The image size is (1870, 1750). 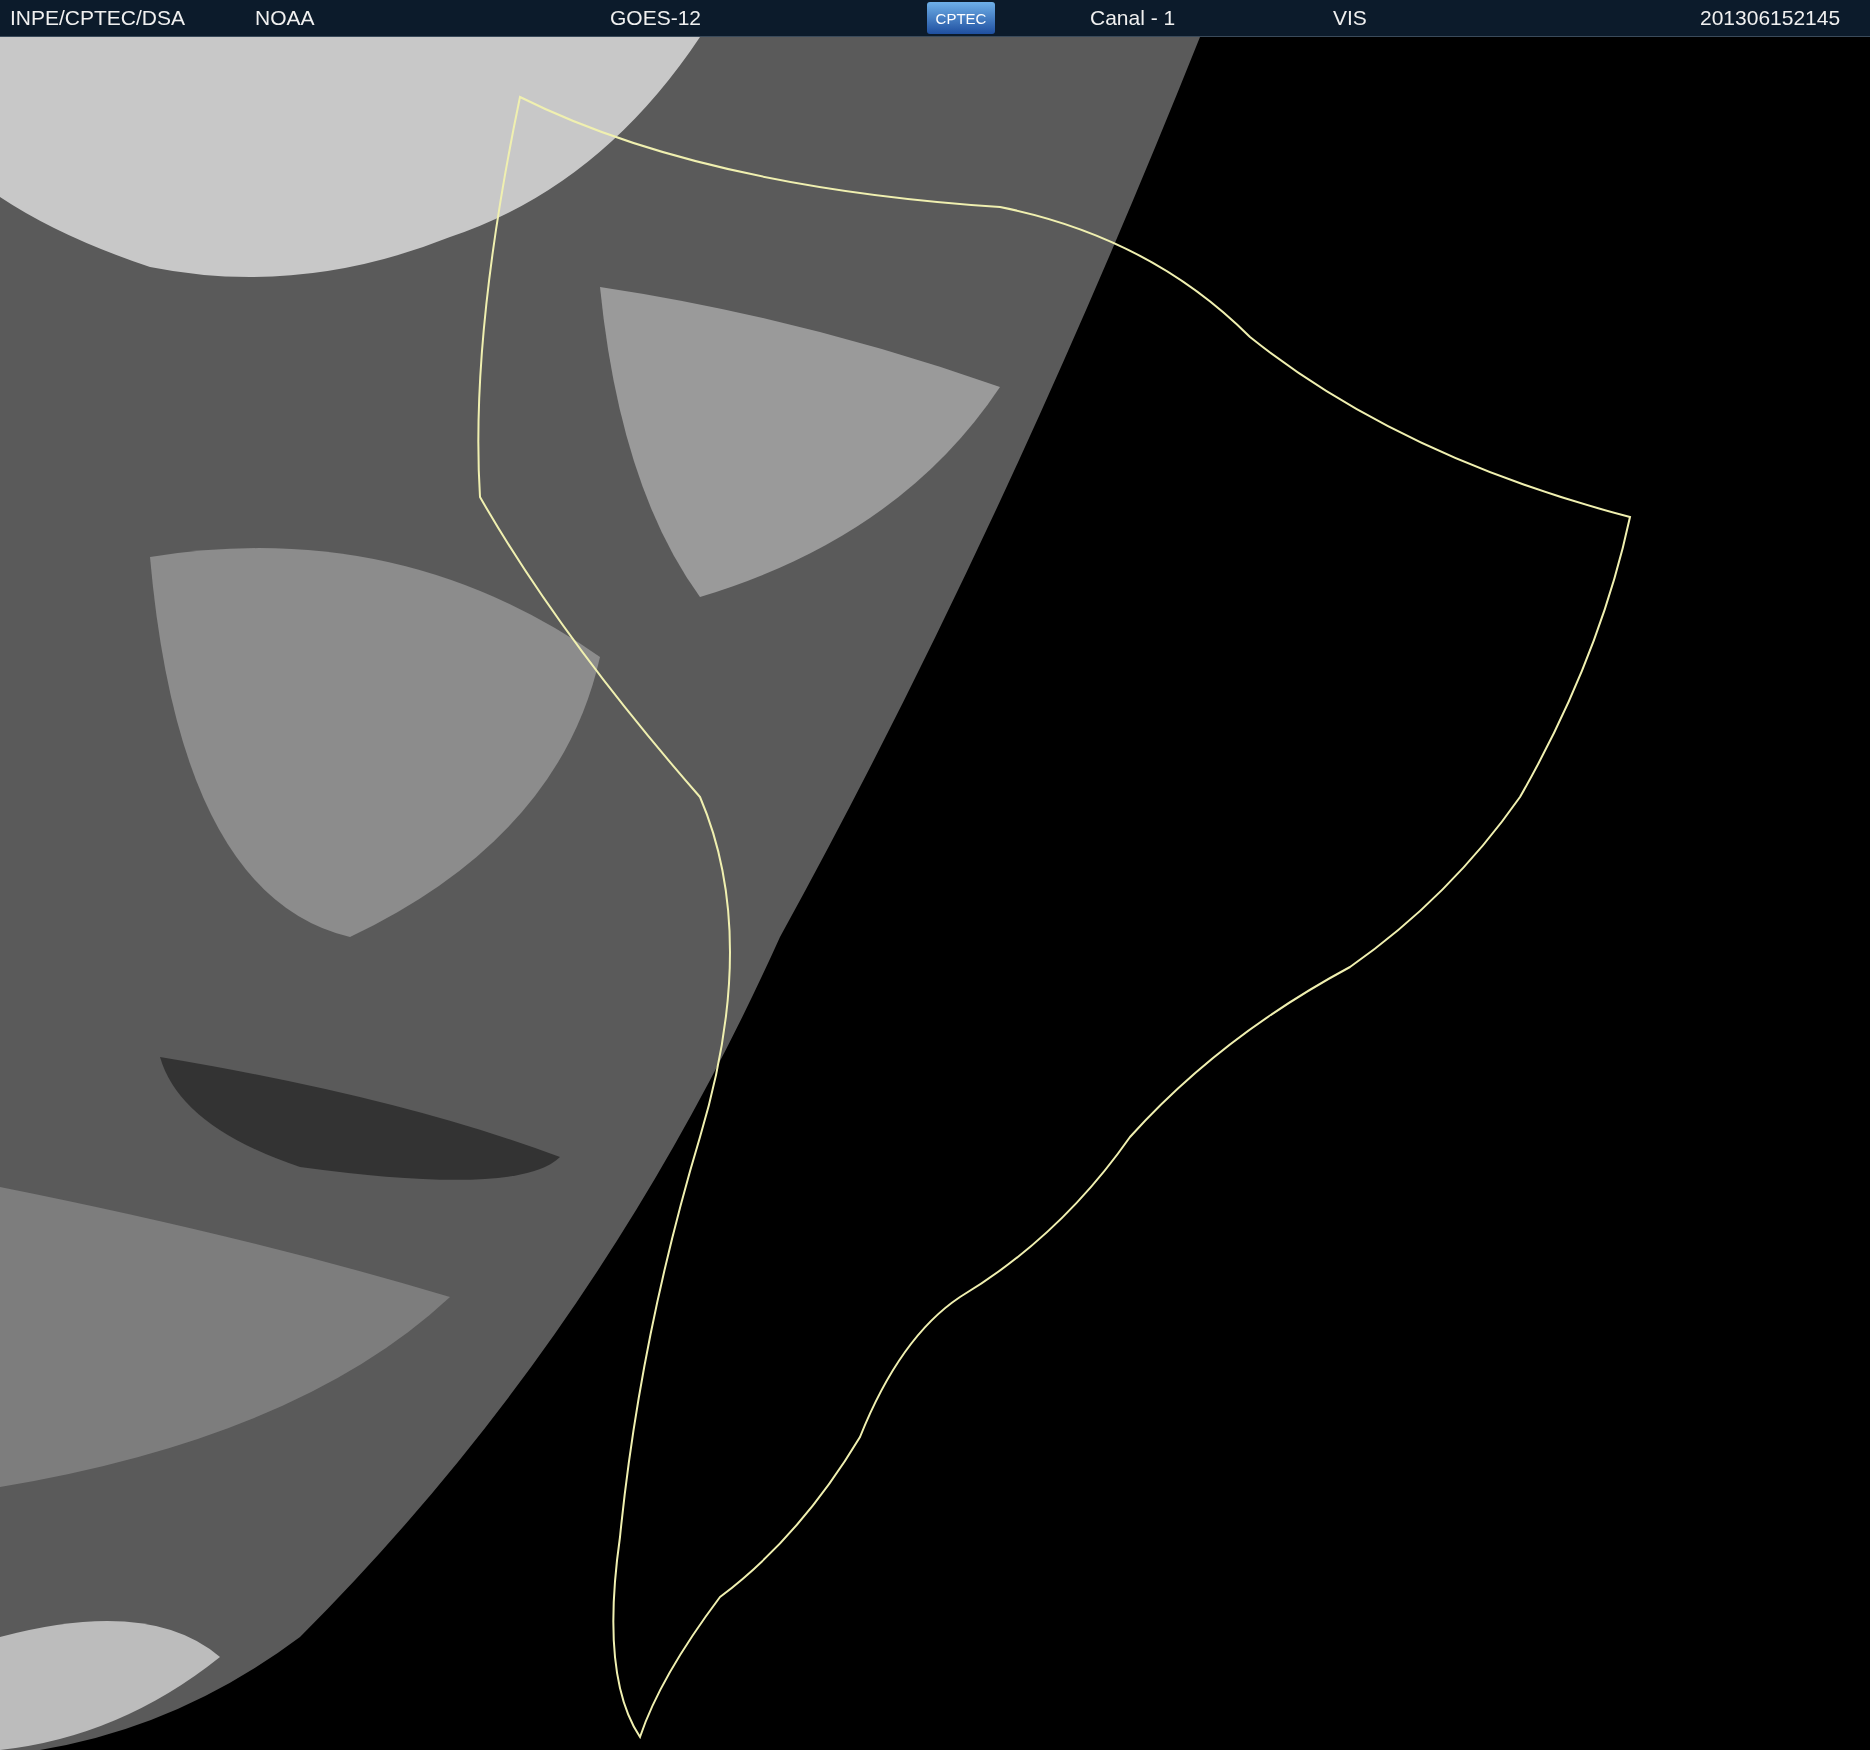 I want to click on header-label: VIS, so click(x=1350, y=17).